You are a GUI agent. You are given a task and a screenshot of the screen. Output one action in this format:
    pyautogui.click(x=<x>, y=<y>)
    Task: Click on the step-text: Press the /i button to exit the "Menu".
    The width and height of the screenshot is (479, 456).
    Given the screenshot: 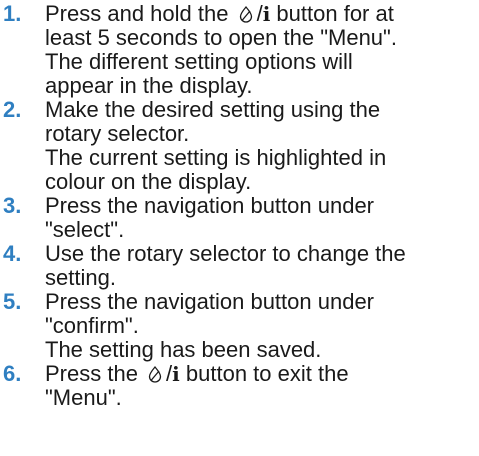 What is the action you would take?
    pyautogui.click(x=262, y=386)
    